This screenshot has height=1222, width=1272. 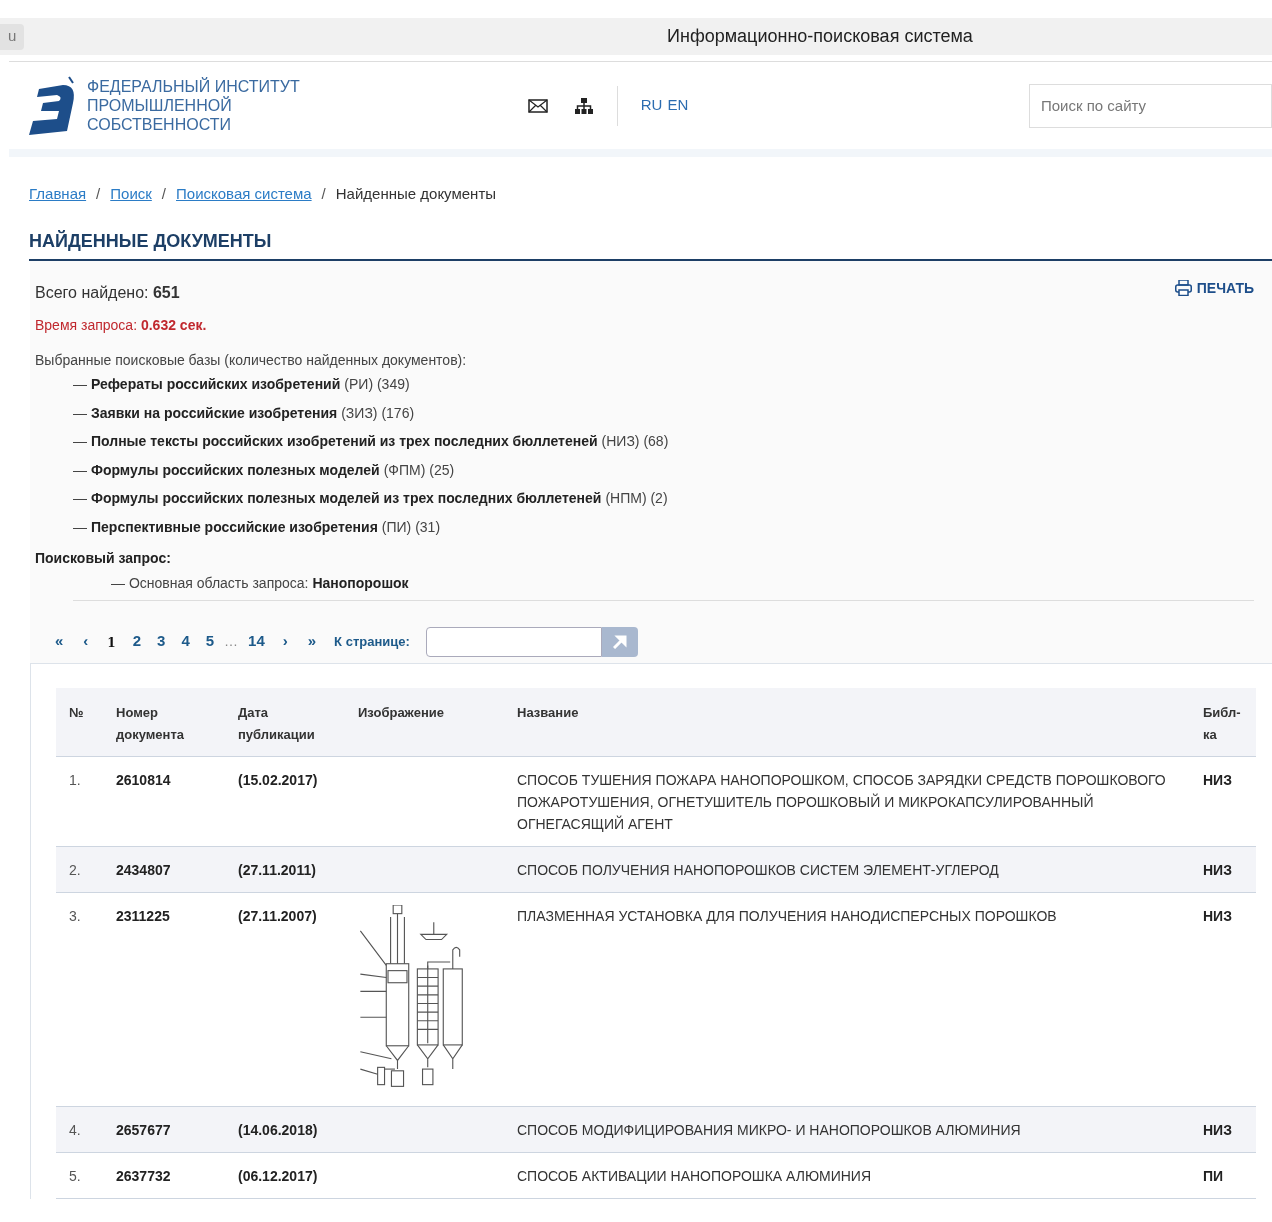 What do you see at coordinates (257, 527) in the screenshot?
I see `search-base-item: — Перспективные российские изобретения (ПИ) (31)` at bounding box center [257, 527].